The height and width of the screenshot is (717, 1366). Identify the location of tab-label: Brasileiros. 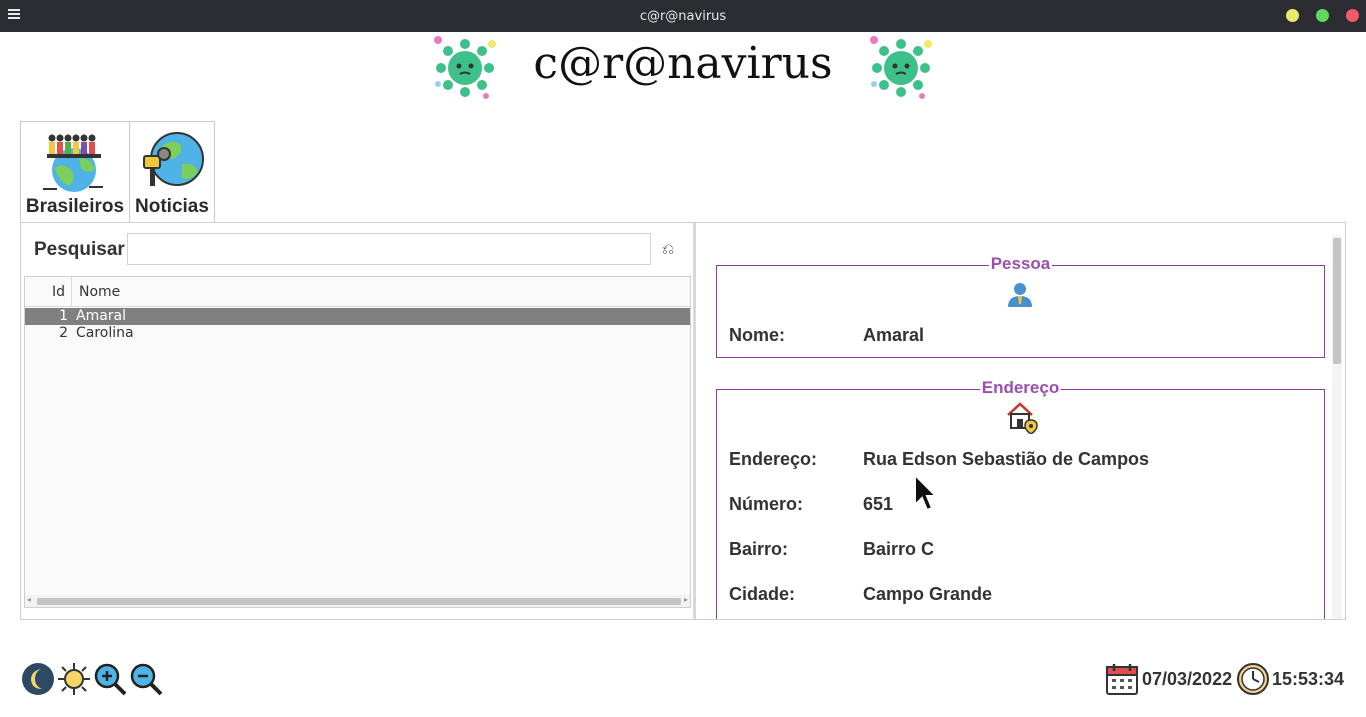
(75, 206).